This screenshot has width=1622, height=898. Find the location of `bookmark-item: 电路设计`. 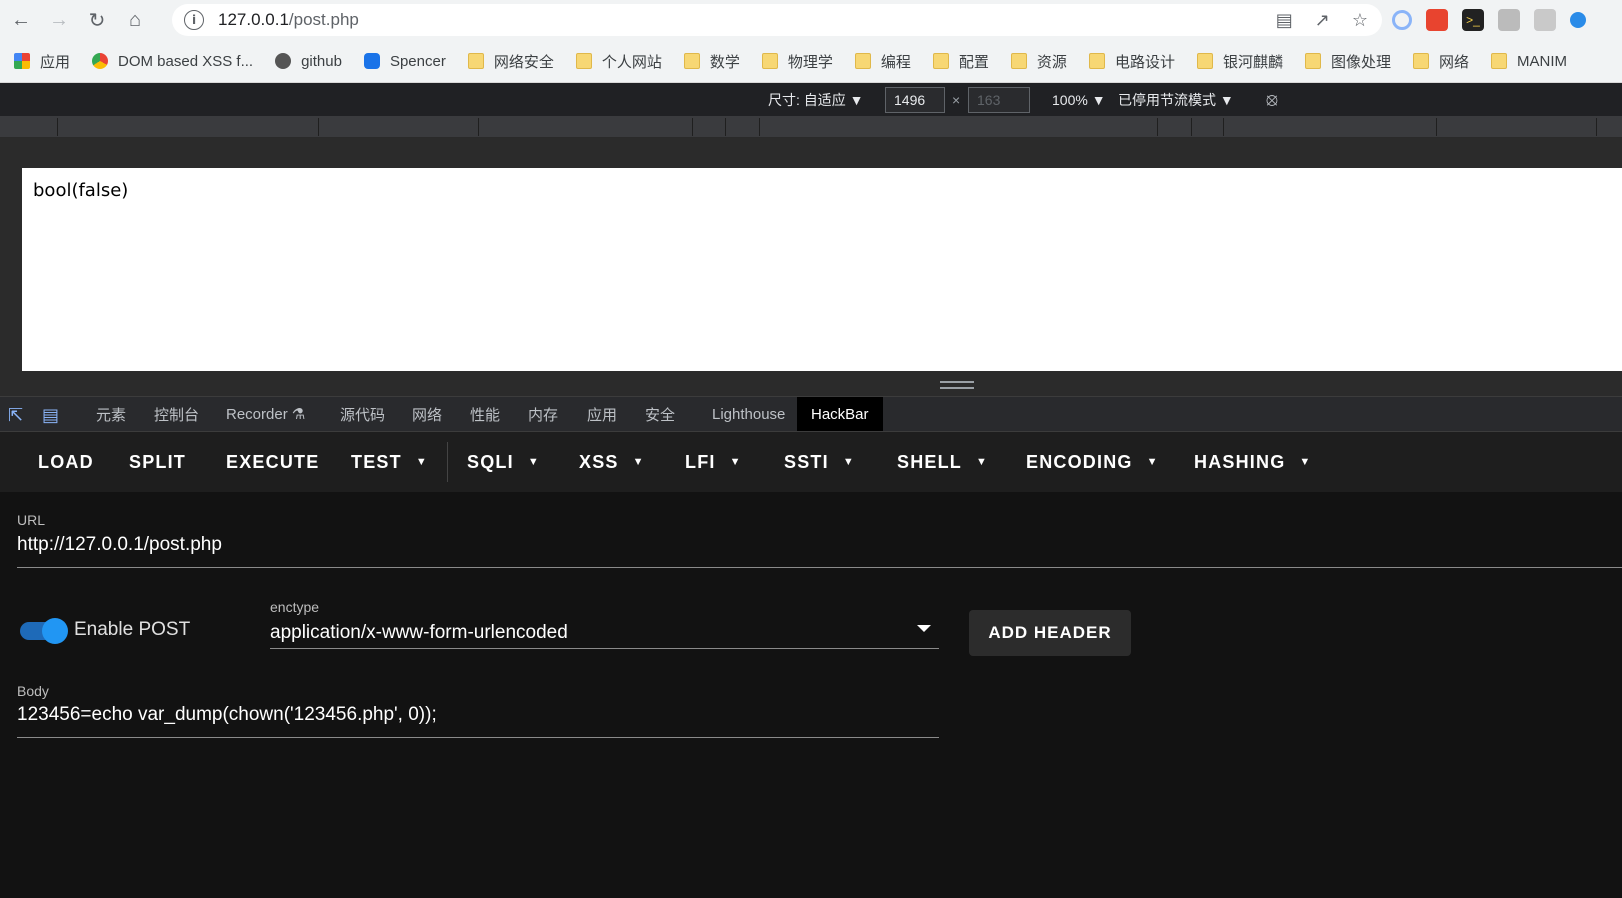

bookmark-item: 电路设计 is located at coordinates (1131, 61).